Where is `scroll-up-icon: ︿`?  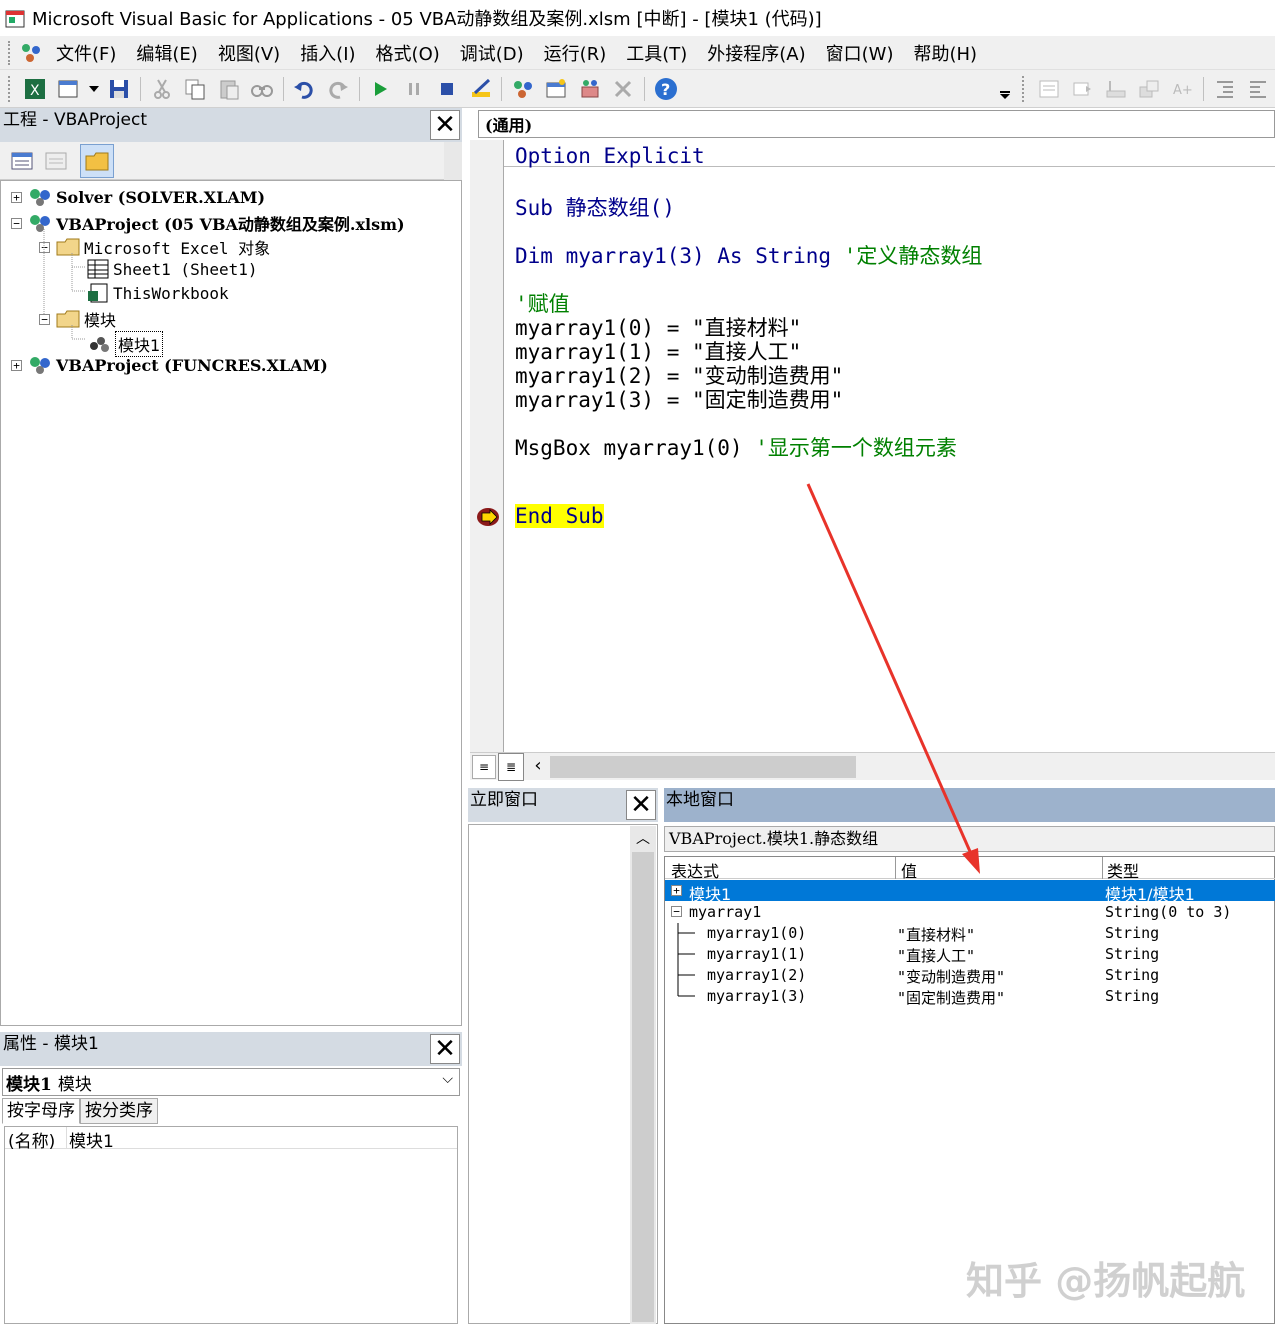 scroll-up-icon: ︿ is located at coordinates (643, 839).